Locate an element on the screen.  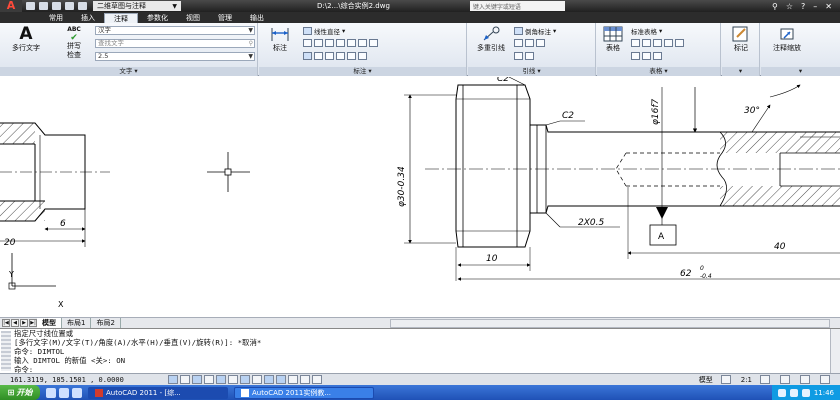
link-data-icon is located at coordinates (679, 43).